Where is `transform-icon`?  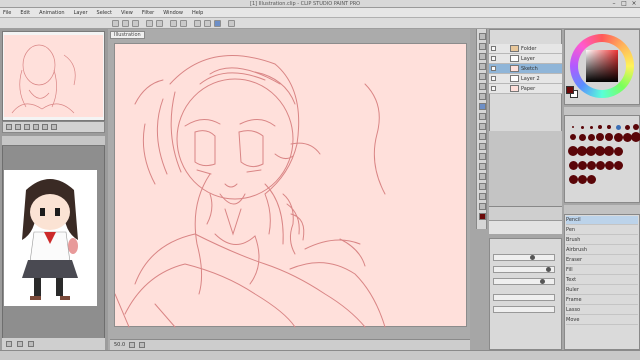 transform-icon is located at coordinates (183, 23).